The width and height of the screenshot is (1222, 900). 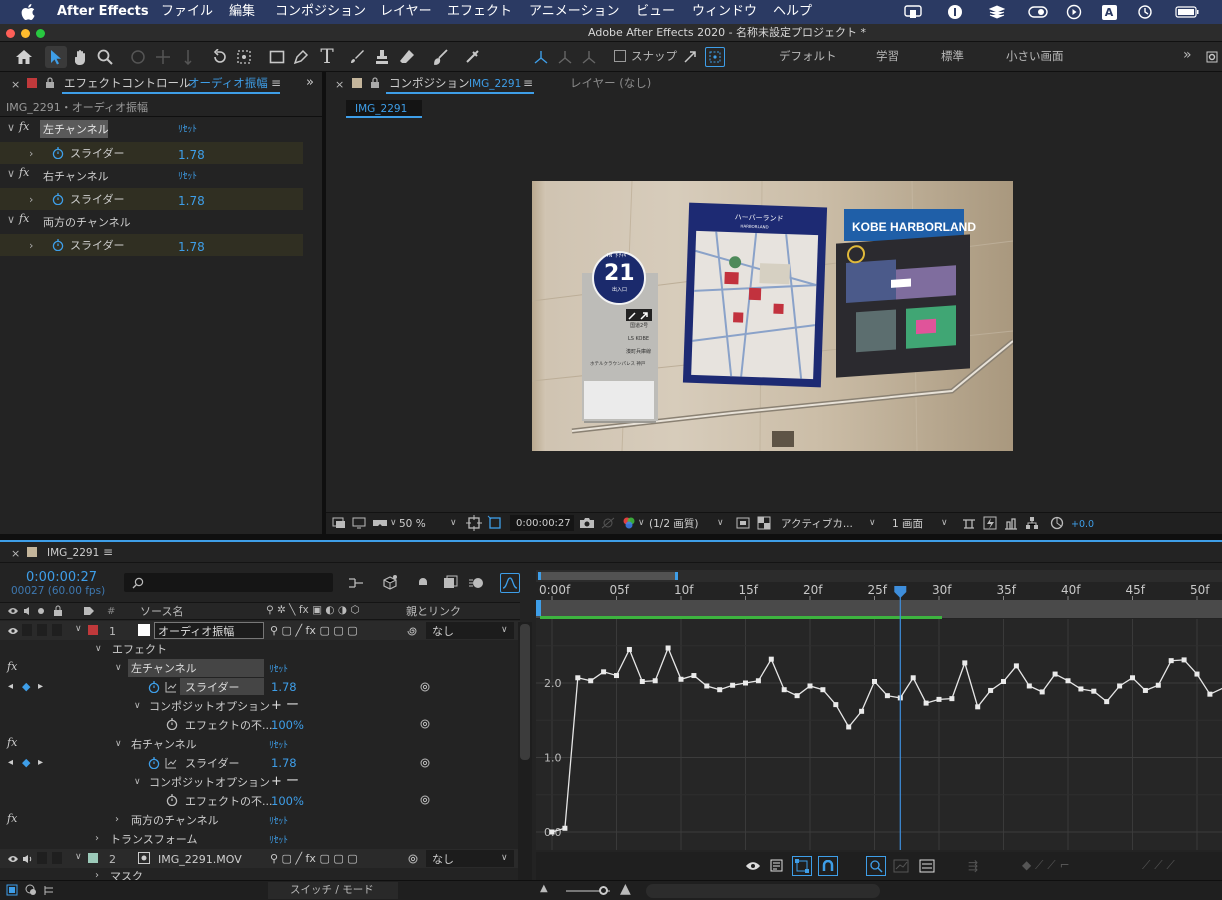 I want to click on composition-tab-target: IMG_2291, so click(x=495, y=84).